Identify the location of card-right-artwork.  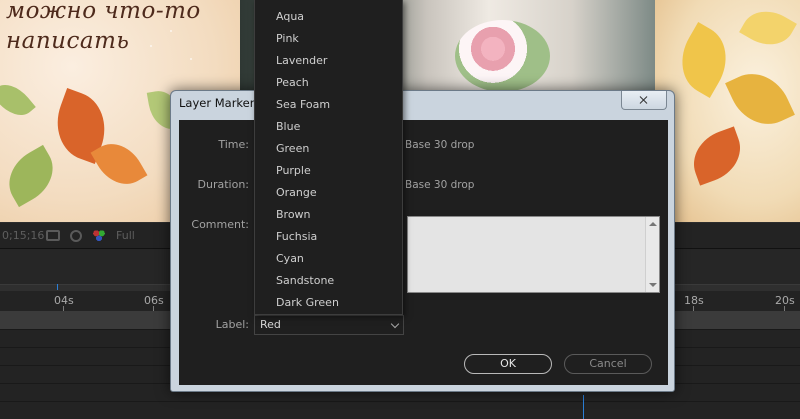
(727, 111).